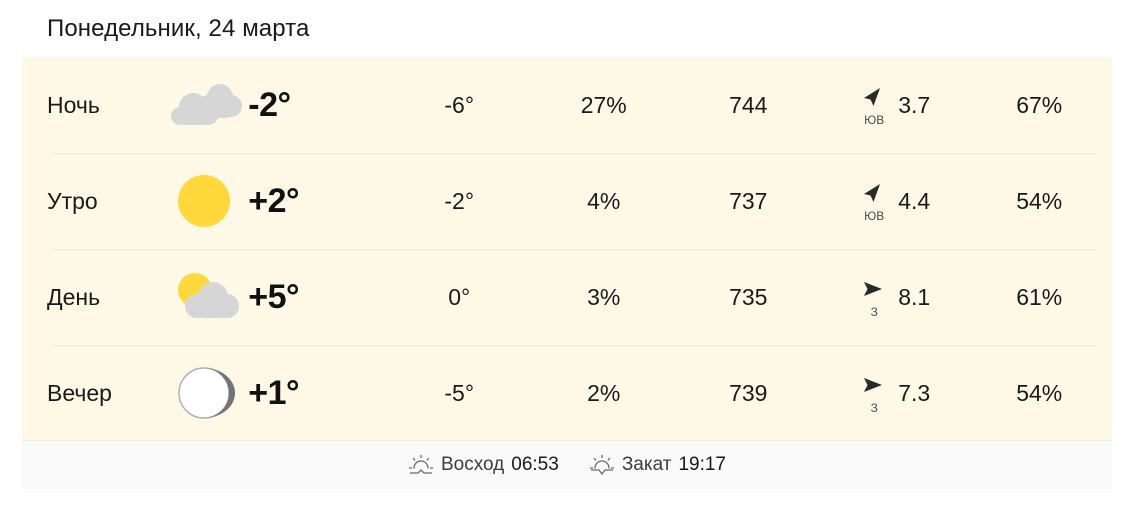  What do you see at coordinates (473, 464) in the screenshot?
I see `sunrise-label: Восход` at bounding box center [473, 464].